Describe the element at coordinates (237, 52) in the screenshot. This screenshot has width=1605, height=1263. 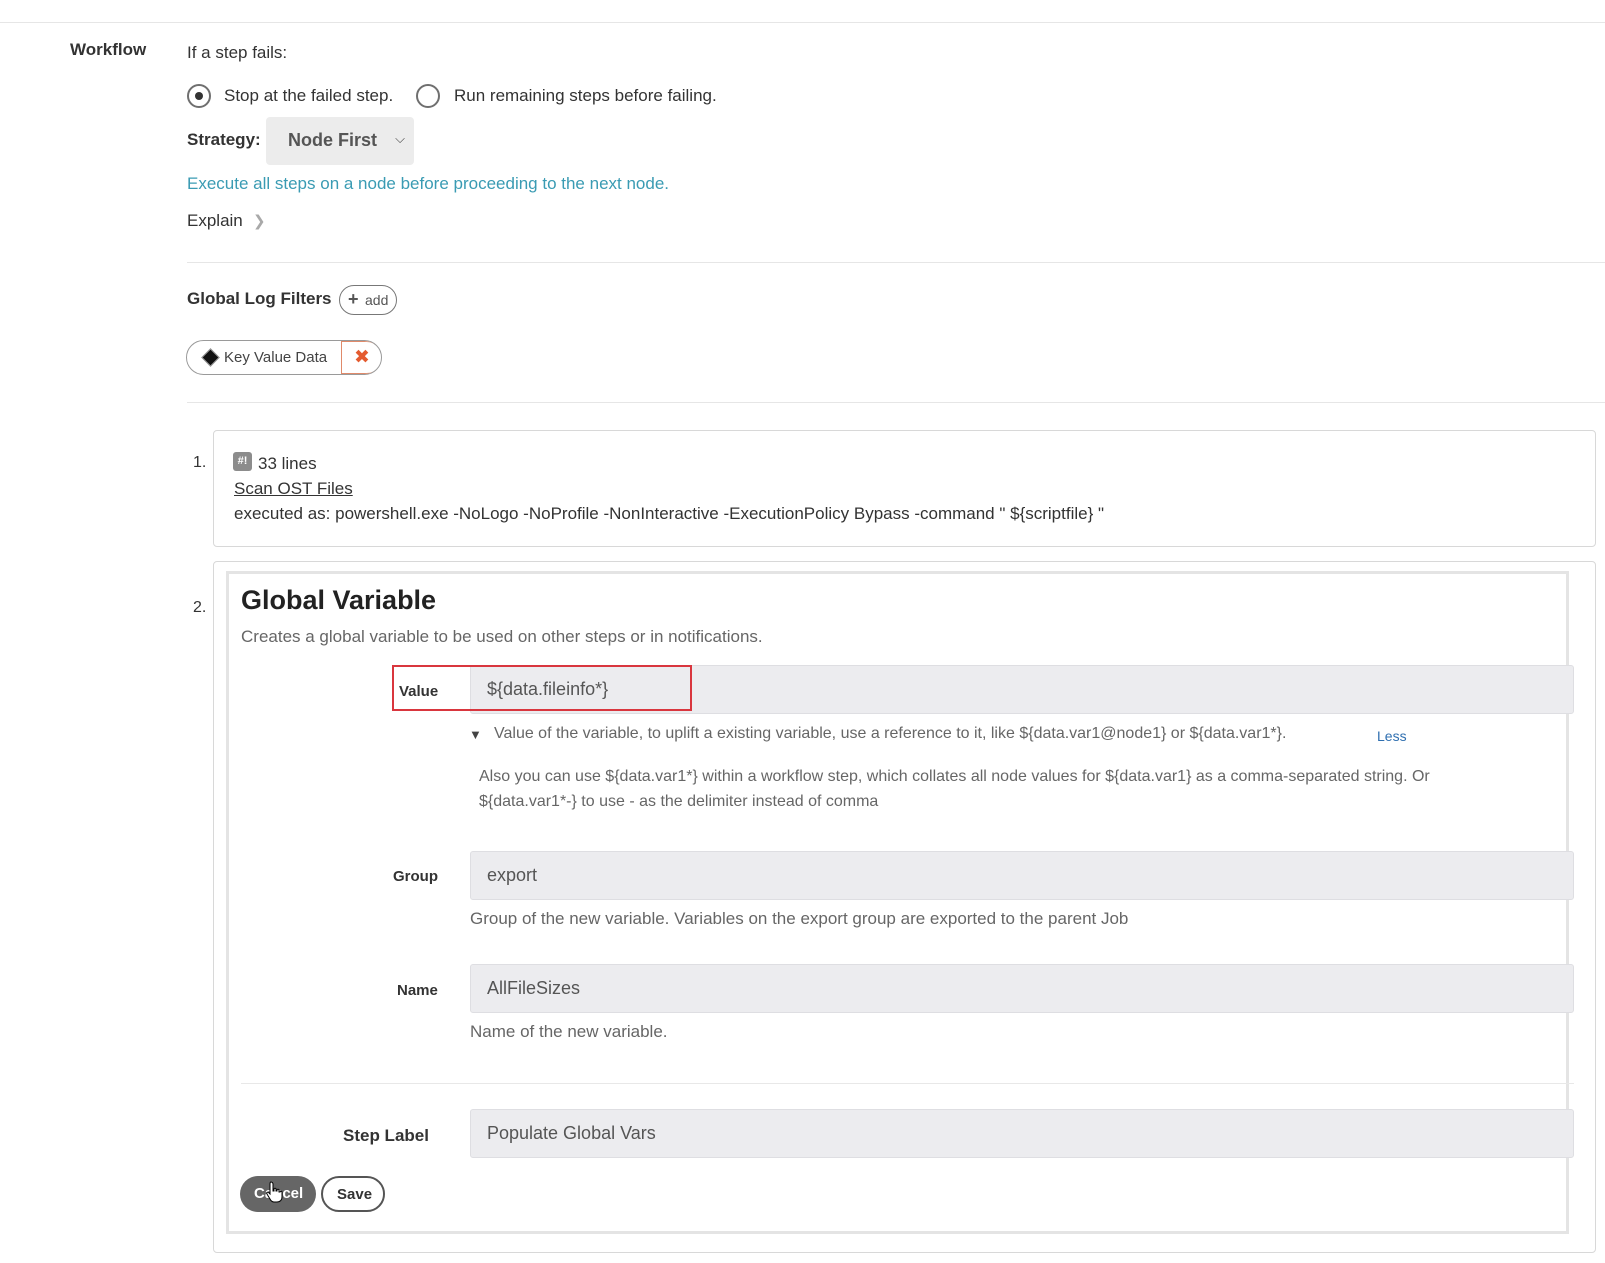
I see `fail-prompt: If a step fails:` at that location.